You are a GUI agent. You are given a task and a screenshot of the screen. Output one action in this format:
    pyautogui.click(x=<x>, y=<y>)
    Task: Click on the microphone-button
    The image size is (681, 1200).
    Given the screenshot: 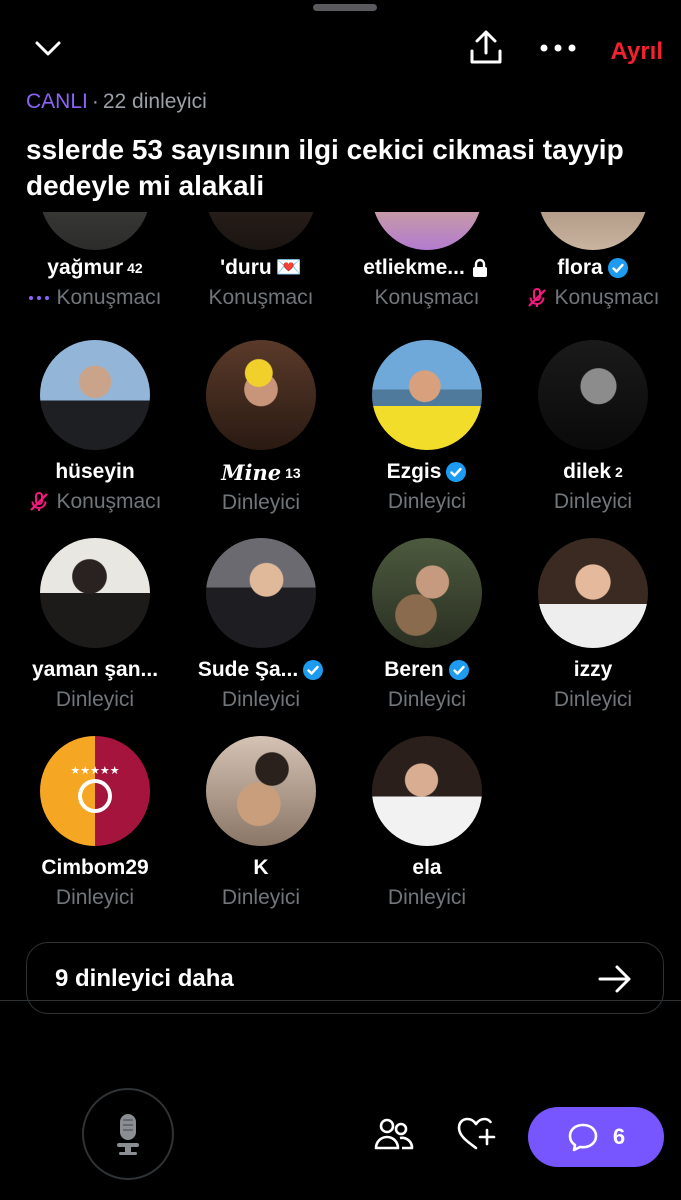 What is the action you would take?
    pyautogui.click(x=128, y=1134)
    